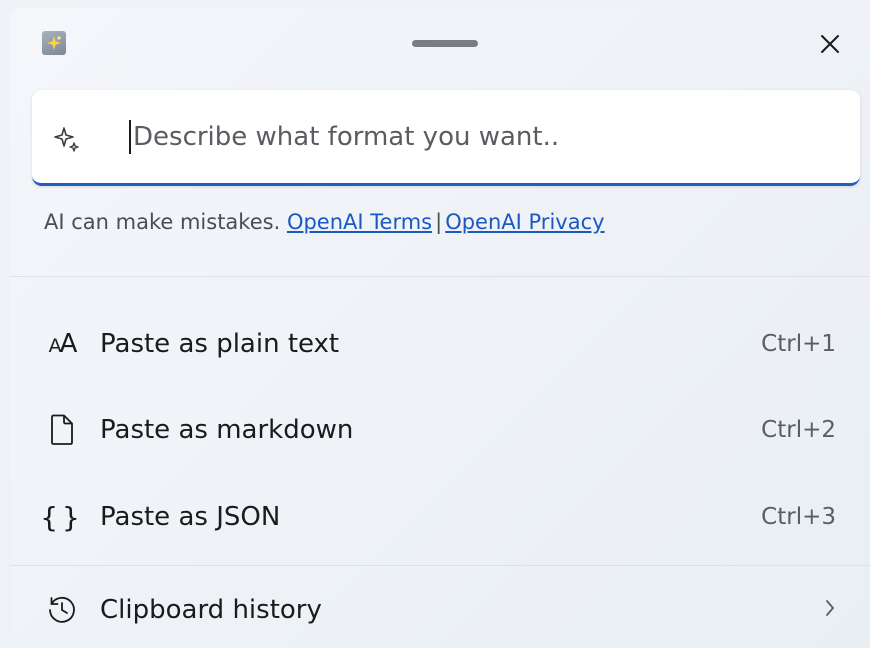  I want to click on chevron-right-icon, so click(830, 610).